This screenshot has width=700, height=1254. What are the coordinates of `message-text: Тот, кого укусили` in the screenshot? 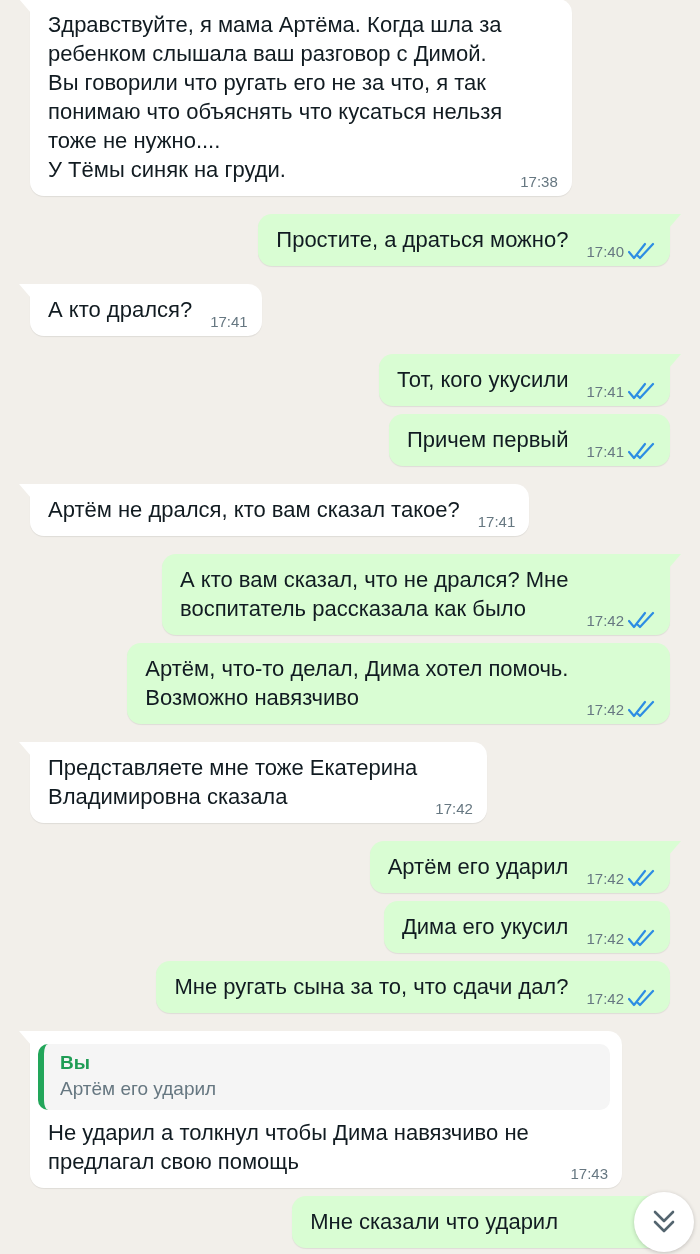 It's located at (483, 380).